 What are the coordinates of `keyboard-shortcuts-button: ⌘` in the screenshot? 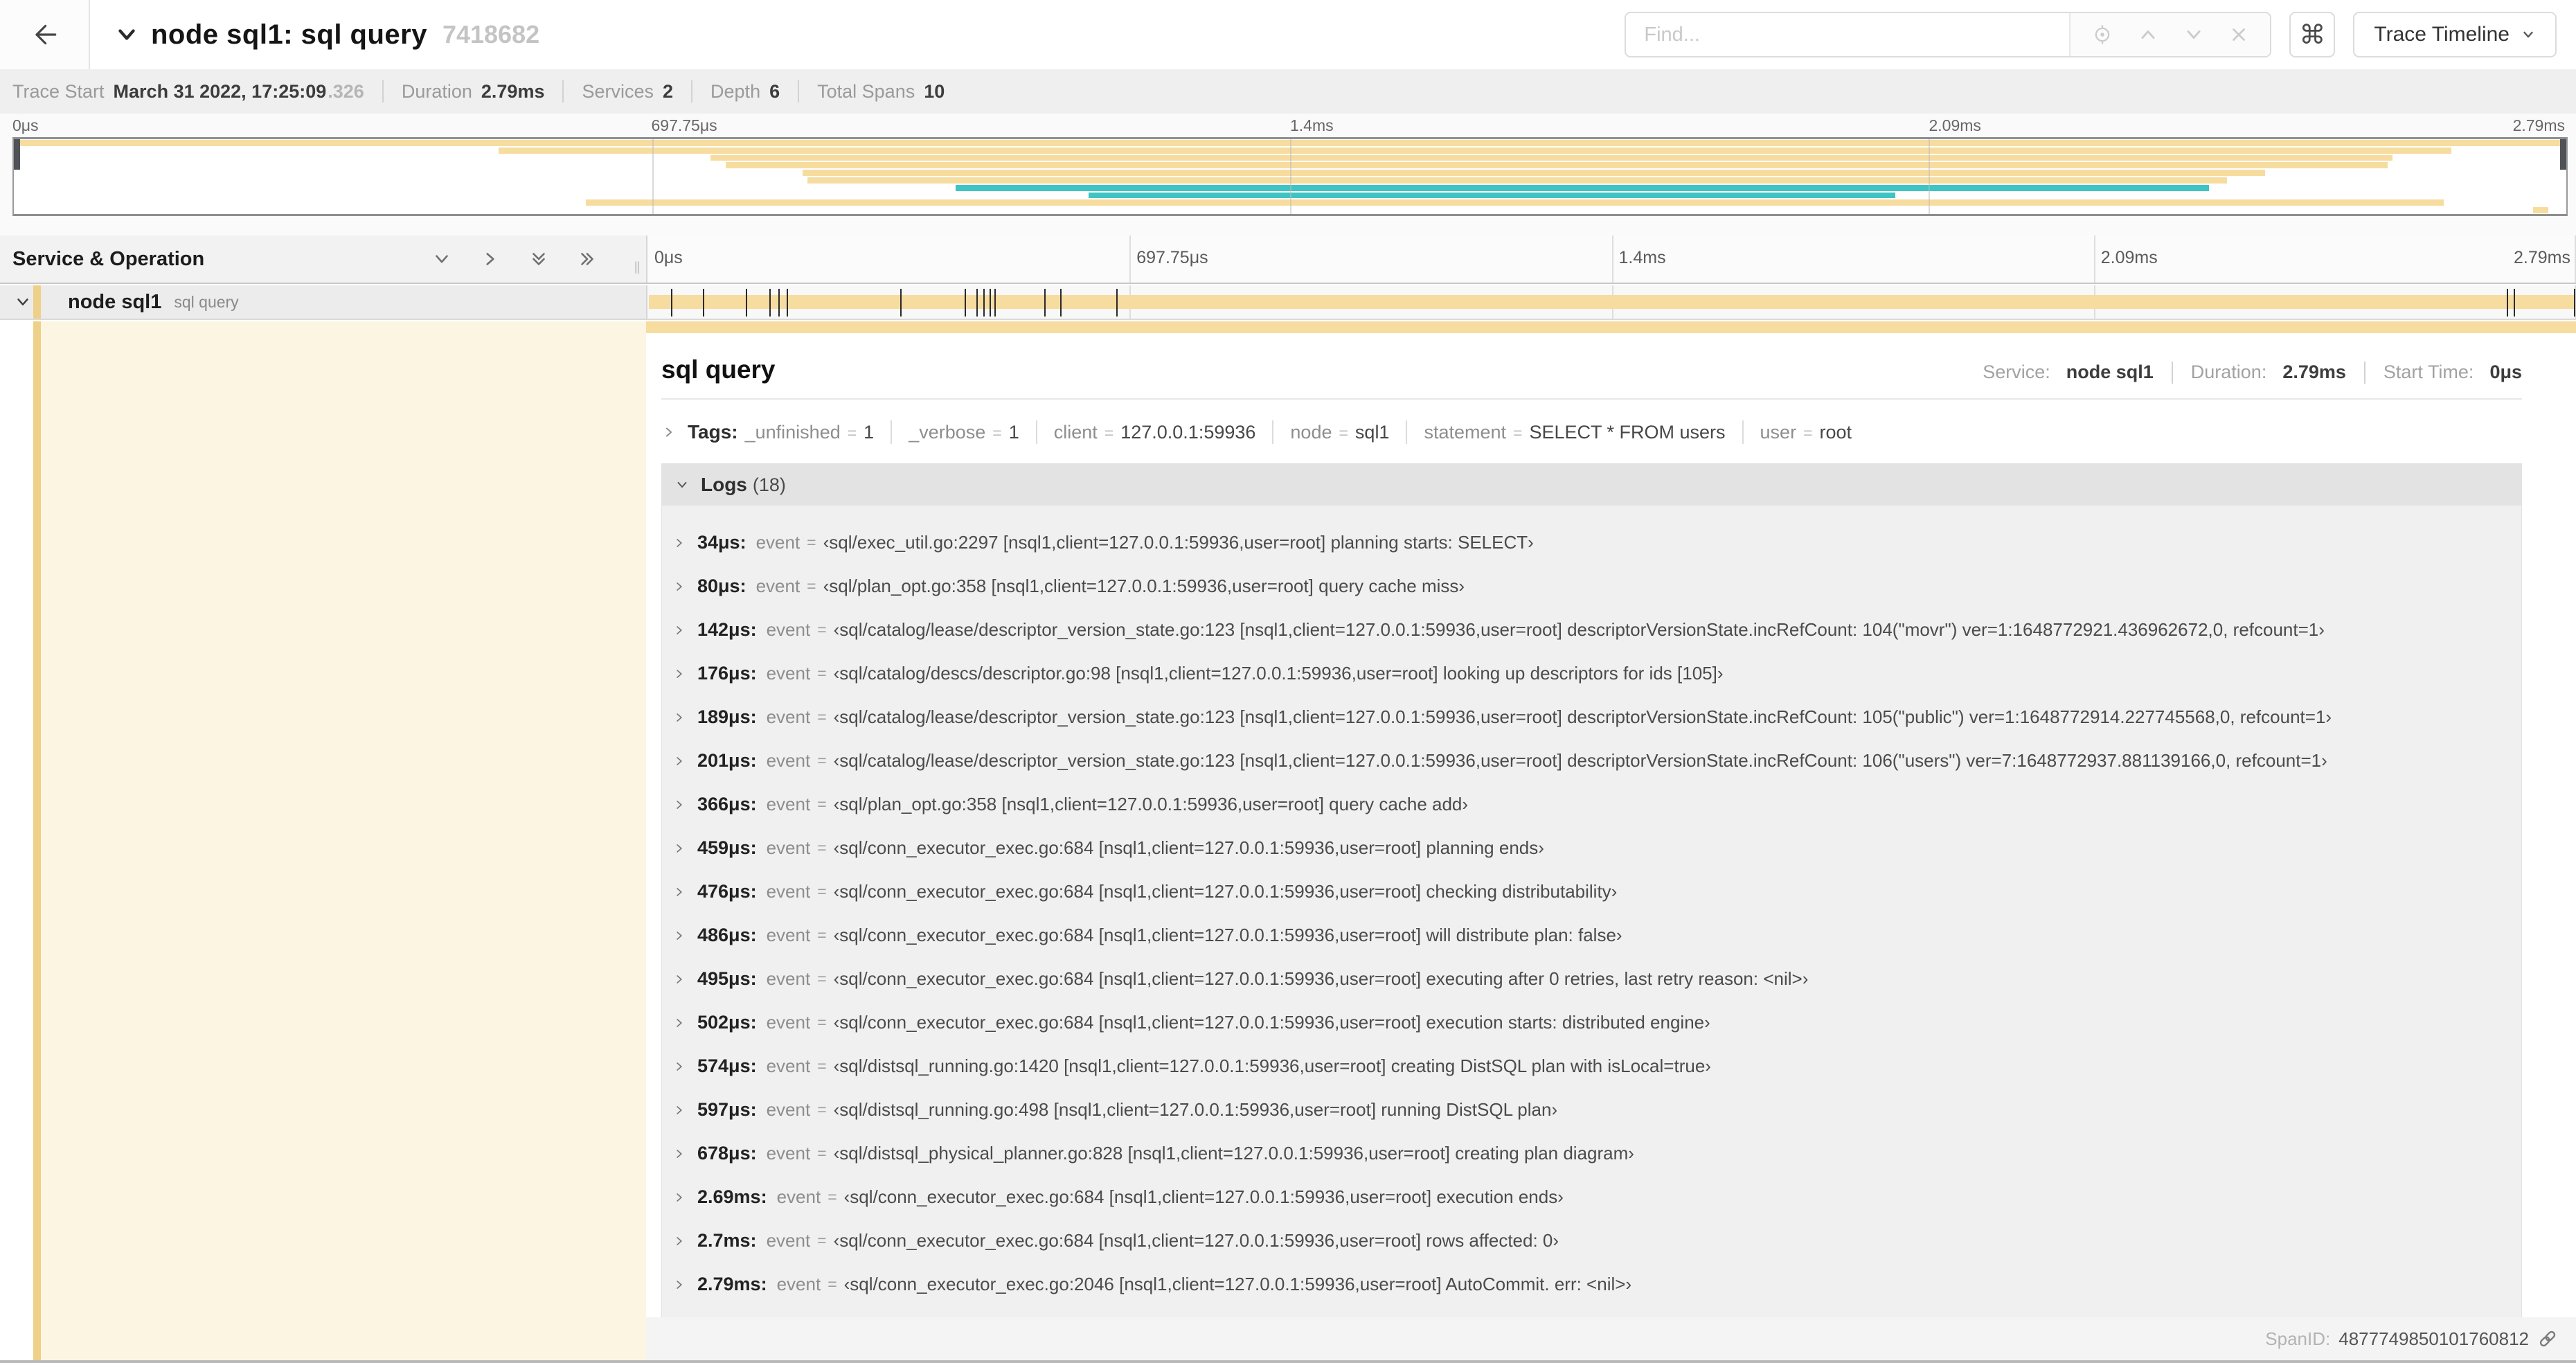 It's located at (2312, 34).